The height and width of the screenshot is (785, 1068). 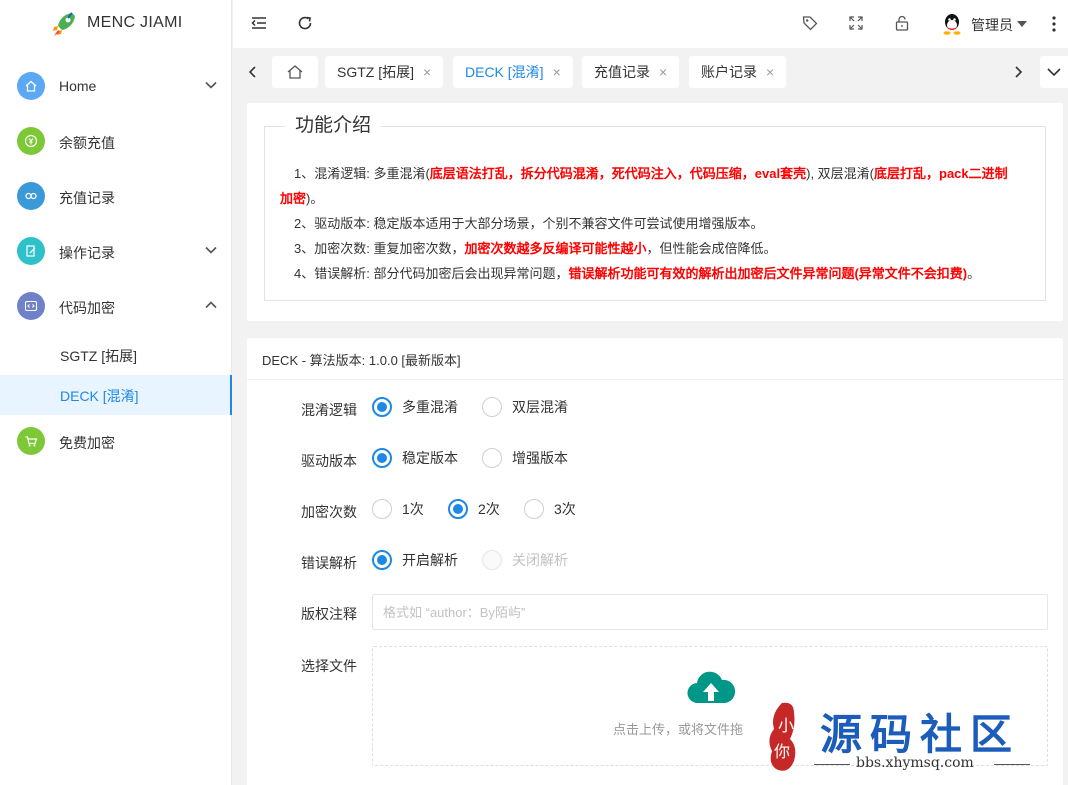 I want to click on intro-line-3: 3、加密次数: 重复加密次数，加密次数越多反编译可能性越小，但性能会成倍降低。, so click(x=650, y=248).